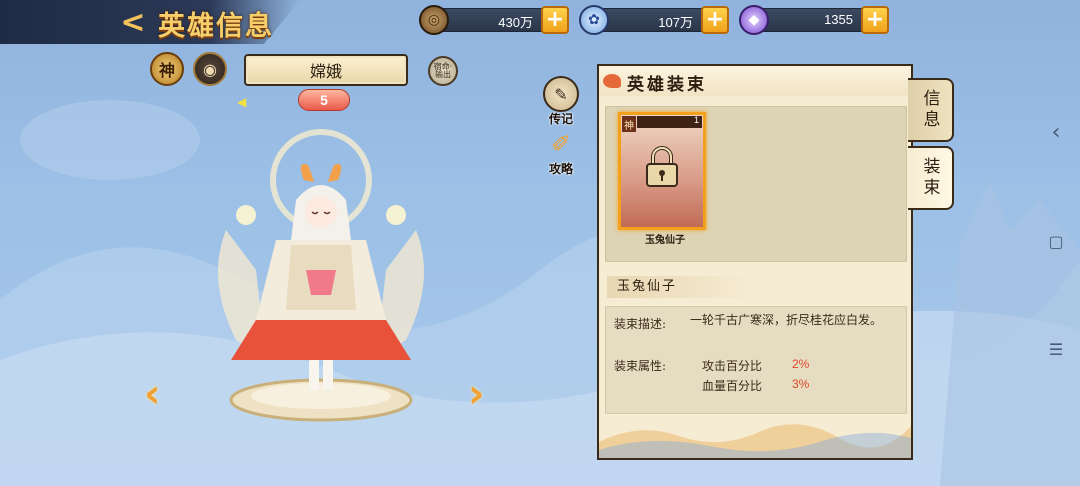  I want to click on coin-icon: ◎, so click(434, 20).